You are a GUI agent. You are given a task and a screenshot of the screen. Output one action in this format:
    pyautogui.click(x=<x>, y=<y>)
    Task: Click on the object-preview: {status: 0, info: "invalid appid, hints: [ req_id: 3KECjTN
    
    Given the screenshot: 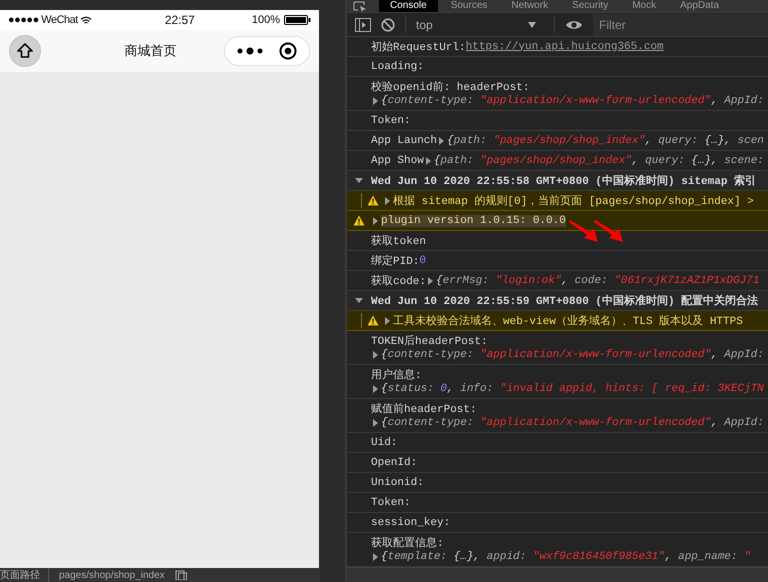 What is the action you would take?
    pyautogui.click(x=572, y=389)
    